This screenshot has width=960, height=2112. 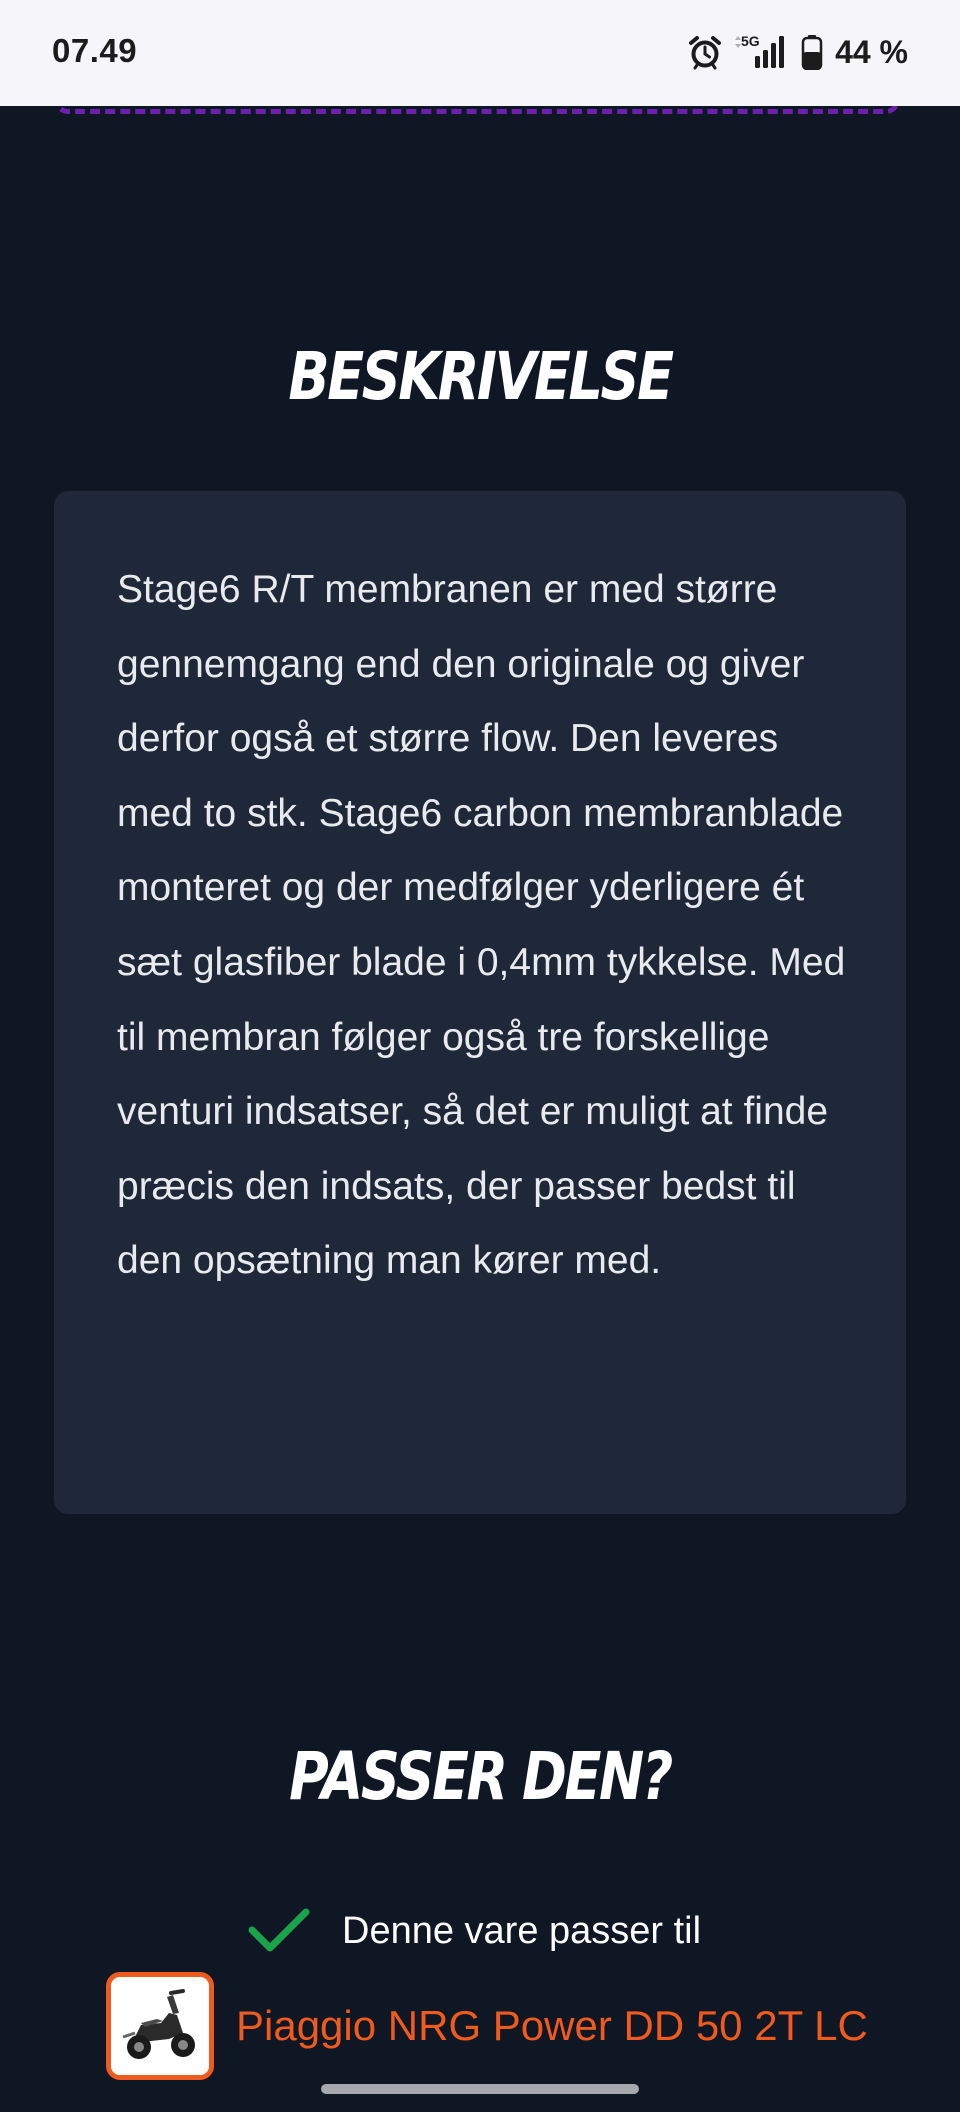 What do you see at coordinates (95, 50) in the screenshot?
I see `status-time: 07.49` at bounding box center [95, 50].